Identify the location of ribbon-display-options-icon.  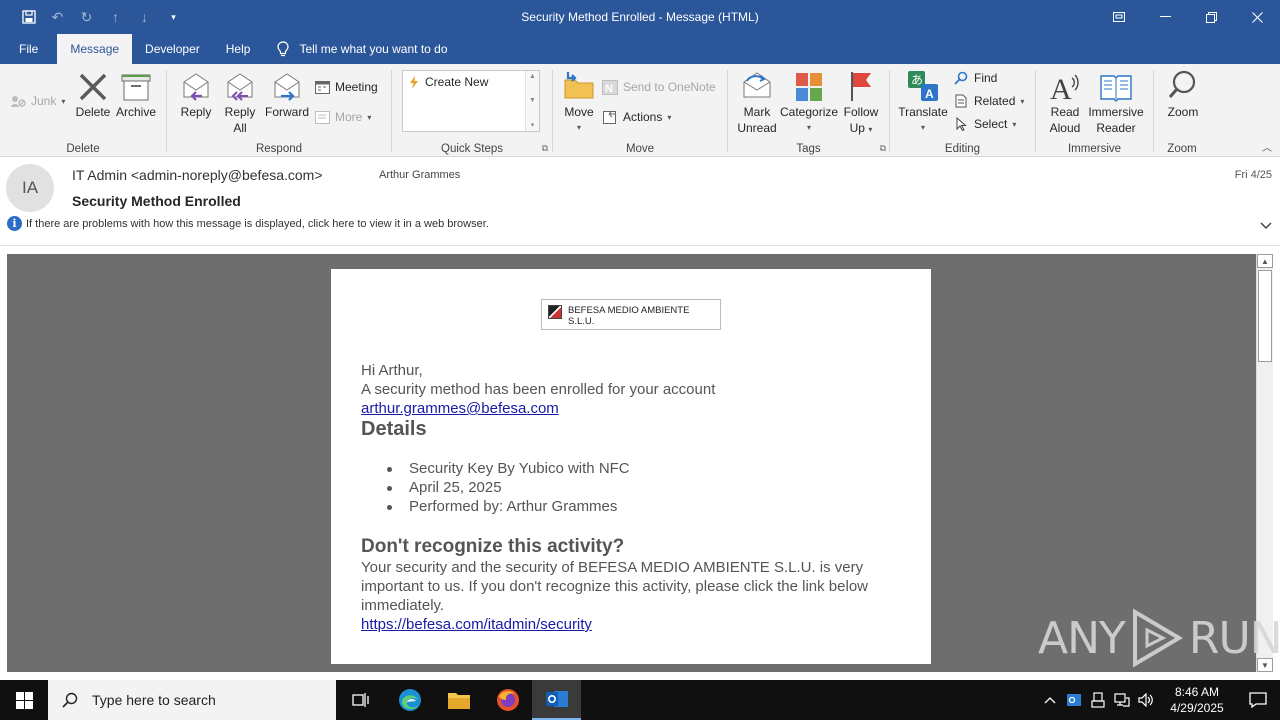
(1119, 17).